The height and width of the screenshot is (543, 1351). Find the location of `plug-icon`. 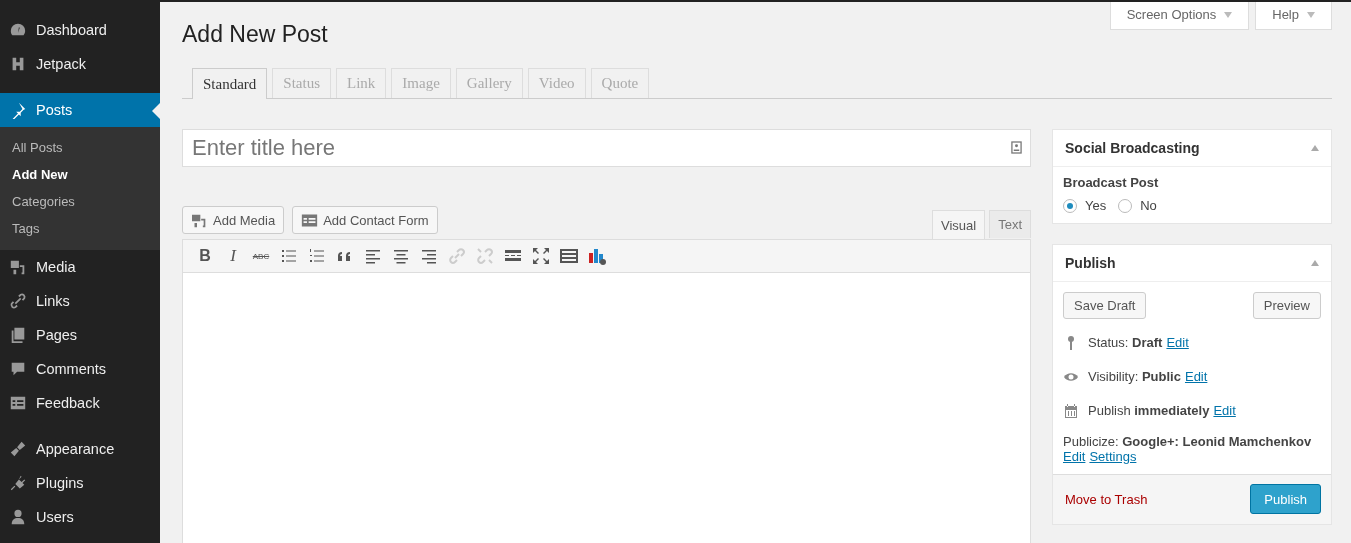

plug-icon is located at coordinates (18, 483).